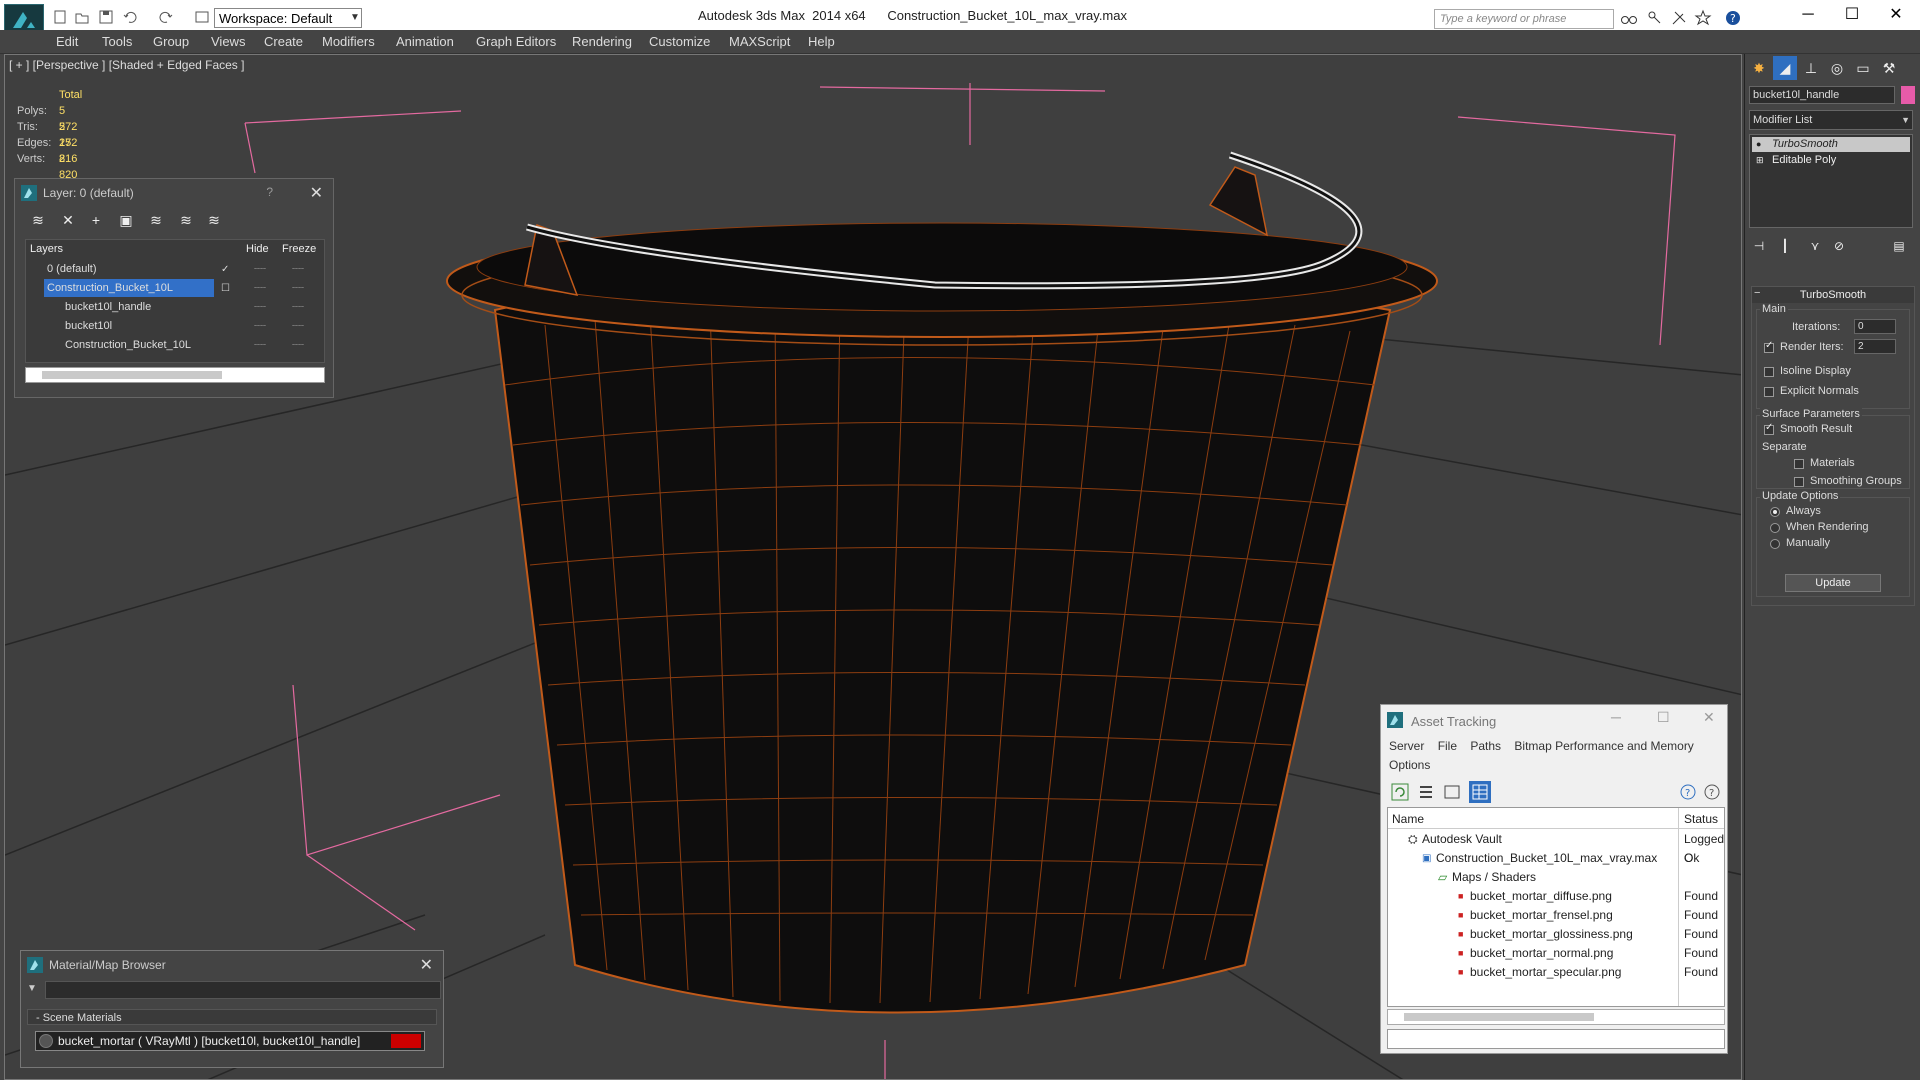 The height and width of the screenshot is (1080, 1920). What do you see at coordinates (759, 41) in the screenshot?
I see `menu-maxscript: MAXScript` at bounding box center [759, 41].